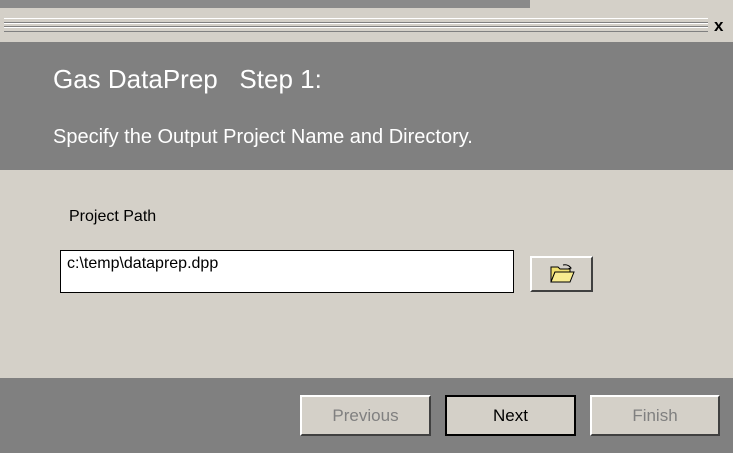 The width and height of the screenshot is (733, 453). I want to click on close-button: x, so click(723, 26).